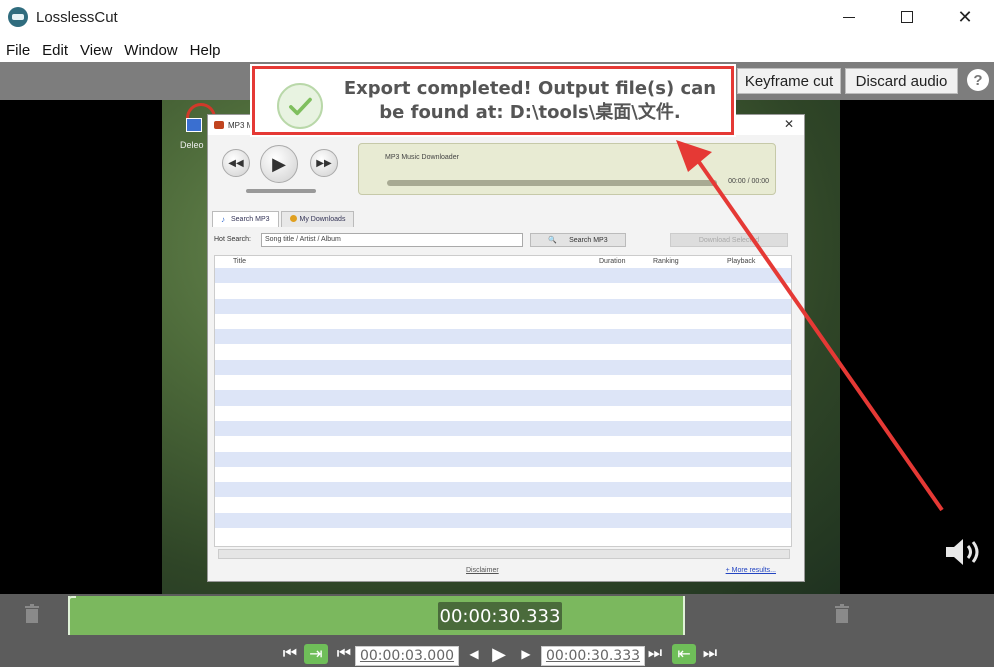  What do you see at coordinates (300, 106) in the screenshot?
I see `checkmark-icon` at bounding box center [300, 106].